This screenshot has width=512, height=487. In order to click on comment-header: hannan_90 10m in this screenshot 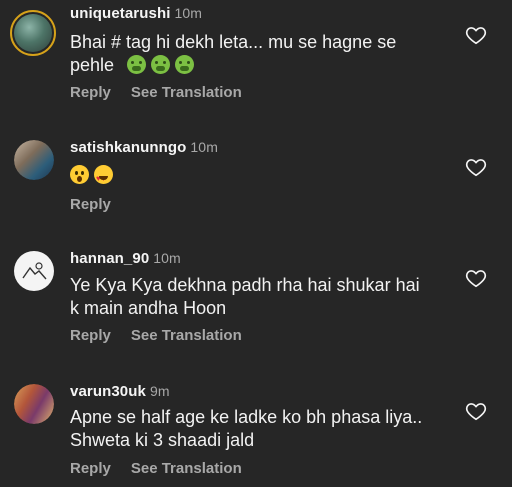, I will do `click(125, 258)`.